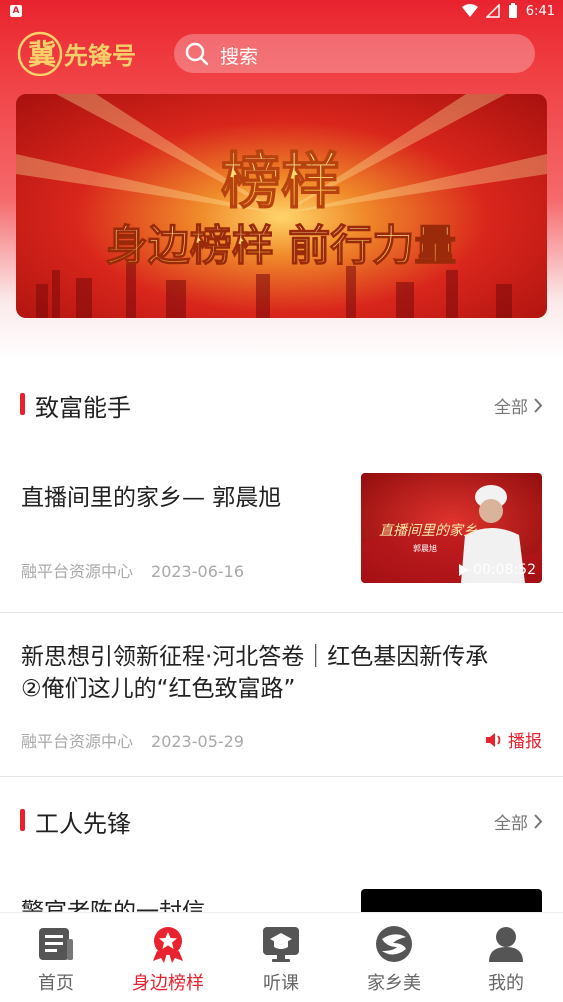 The height and width of the screenshot is (1002, 563). I want to click on article-date: 2023-05-29, so click(197, 741).